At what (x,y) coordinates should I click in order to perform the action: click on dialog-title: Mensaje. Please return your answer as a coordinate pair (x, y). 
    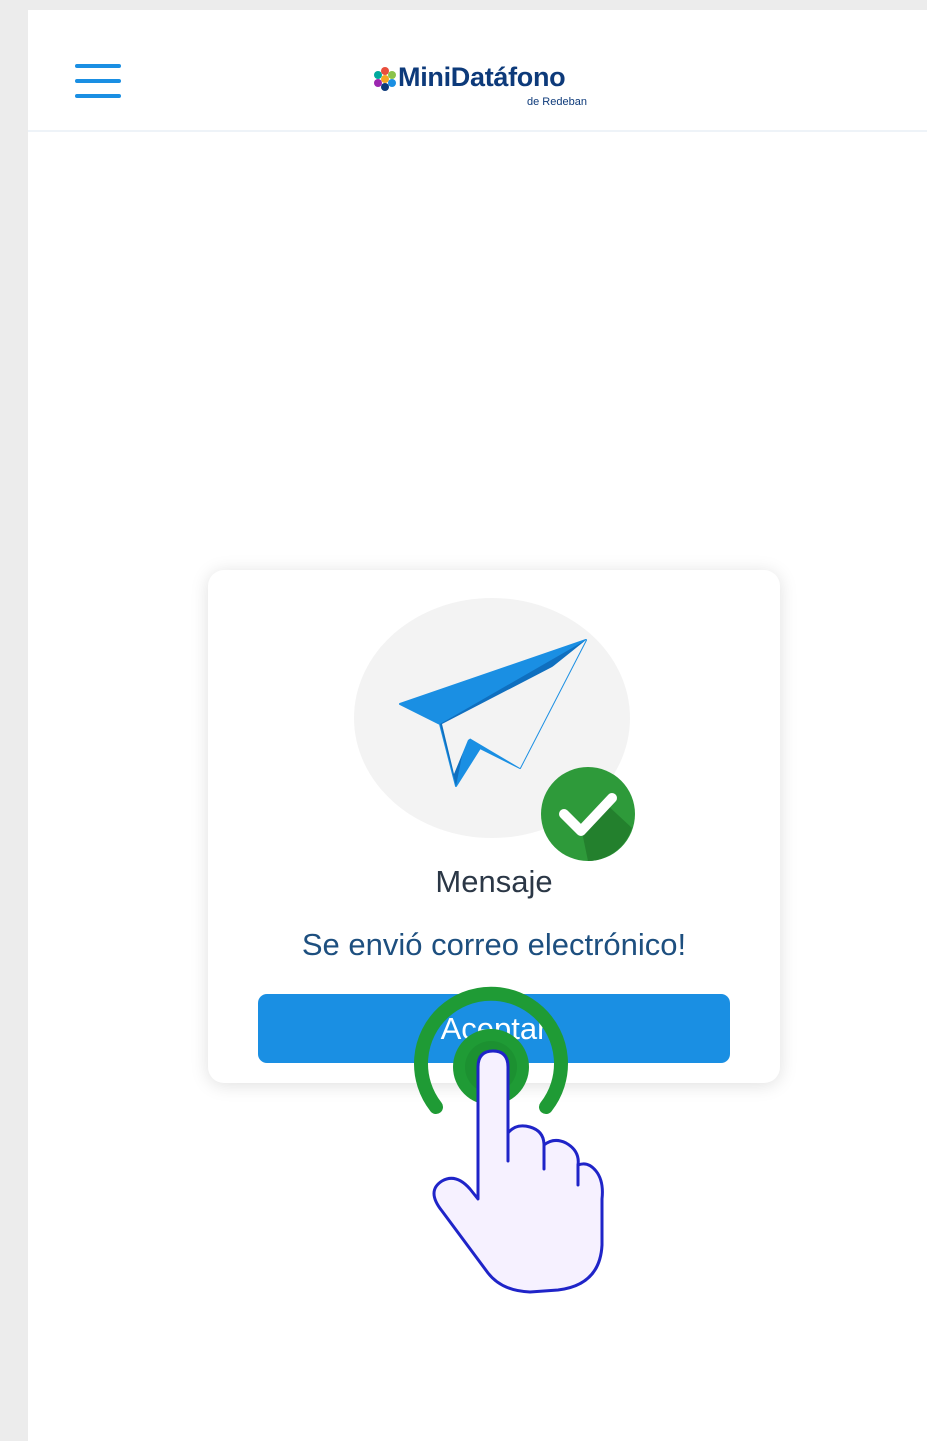
    Looking at the image, I should click on (494, 881).